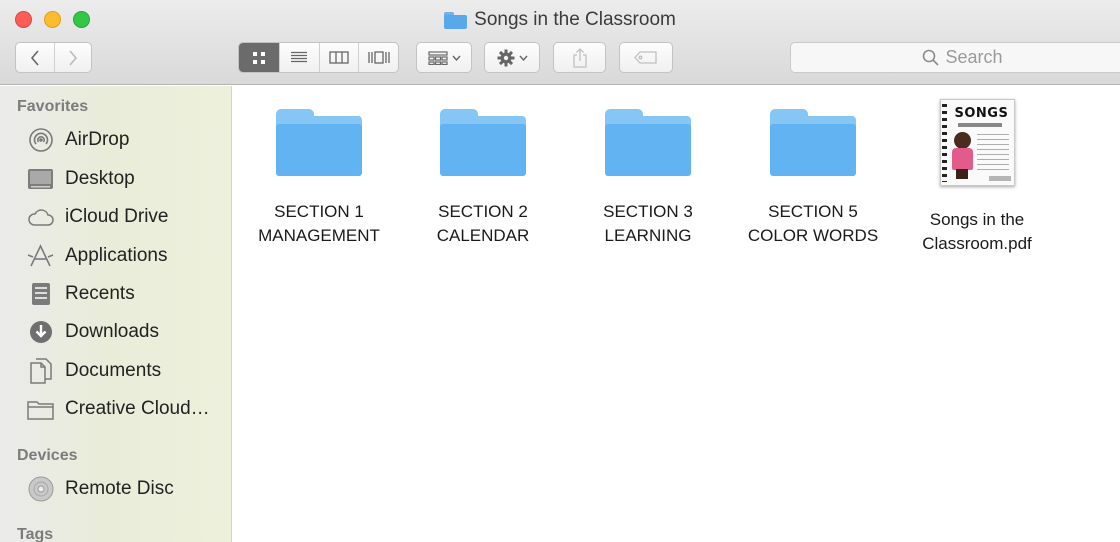 The image size is (1120, 542). What do you see at coordinates (813, 224) in the screenshot?
I see `item-label: SECTION 5 COLOR WORDS` at bounding box center [813, 224].